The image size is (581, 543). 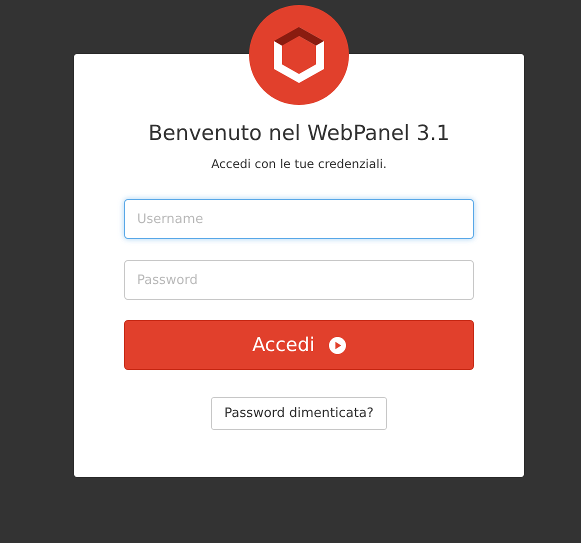 What do you see at coordinates (299, 280) in the screenshot?
I see `password-field: Password` at bounding box center [299, 280].